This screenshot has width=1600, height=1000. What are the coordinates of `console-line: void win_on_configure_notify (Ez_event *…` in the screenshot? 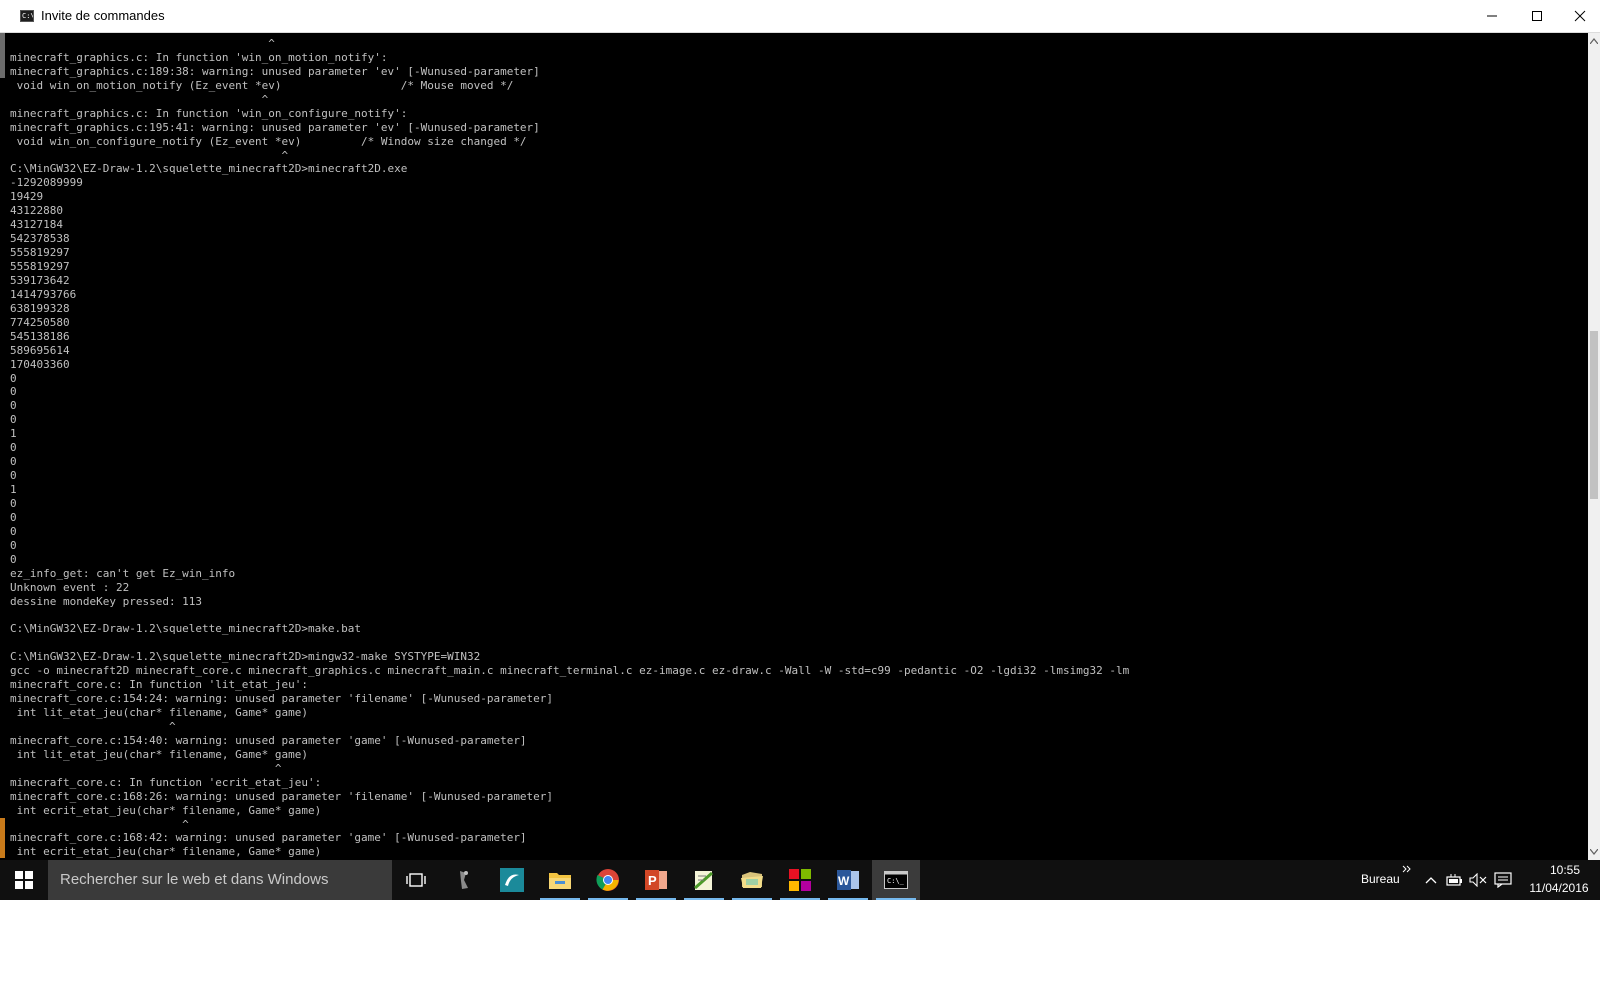 It's located at (268, 141).